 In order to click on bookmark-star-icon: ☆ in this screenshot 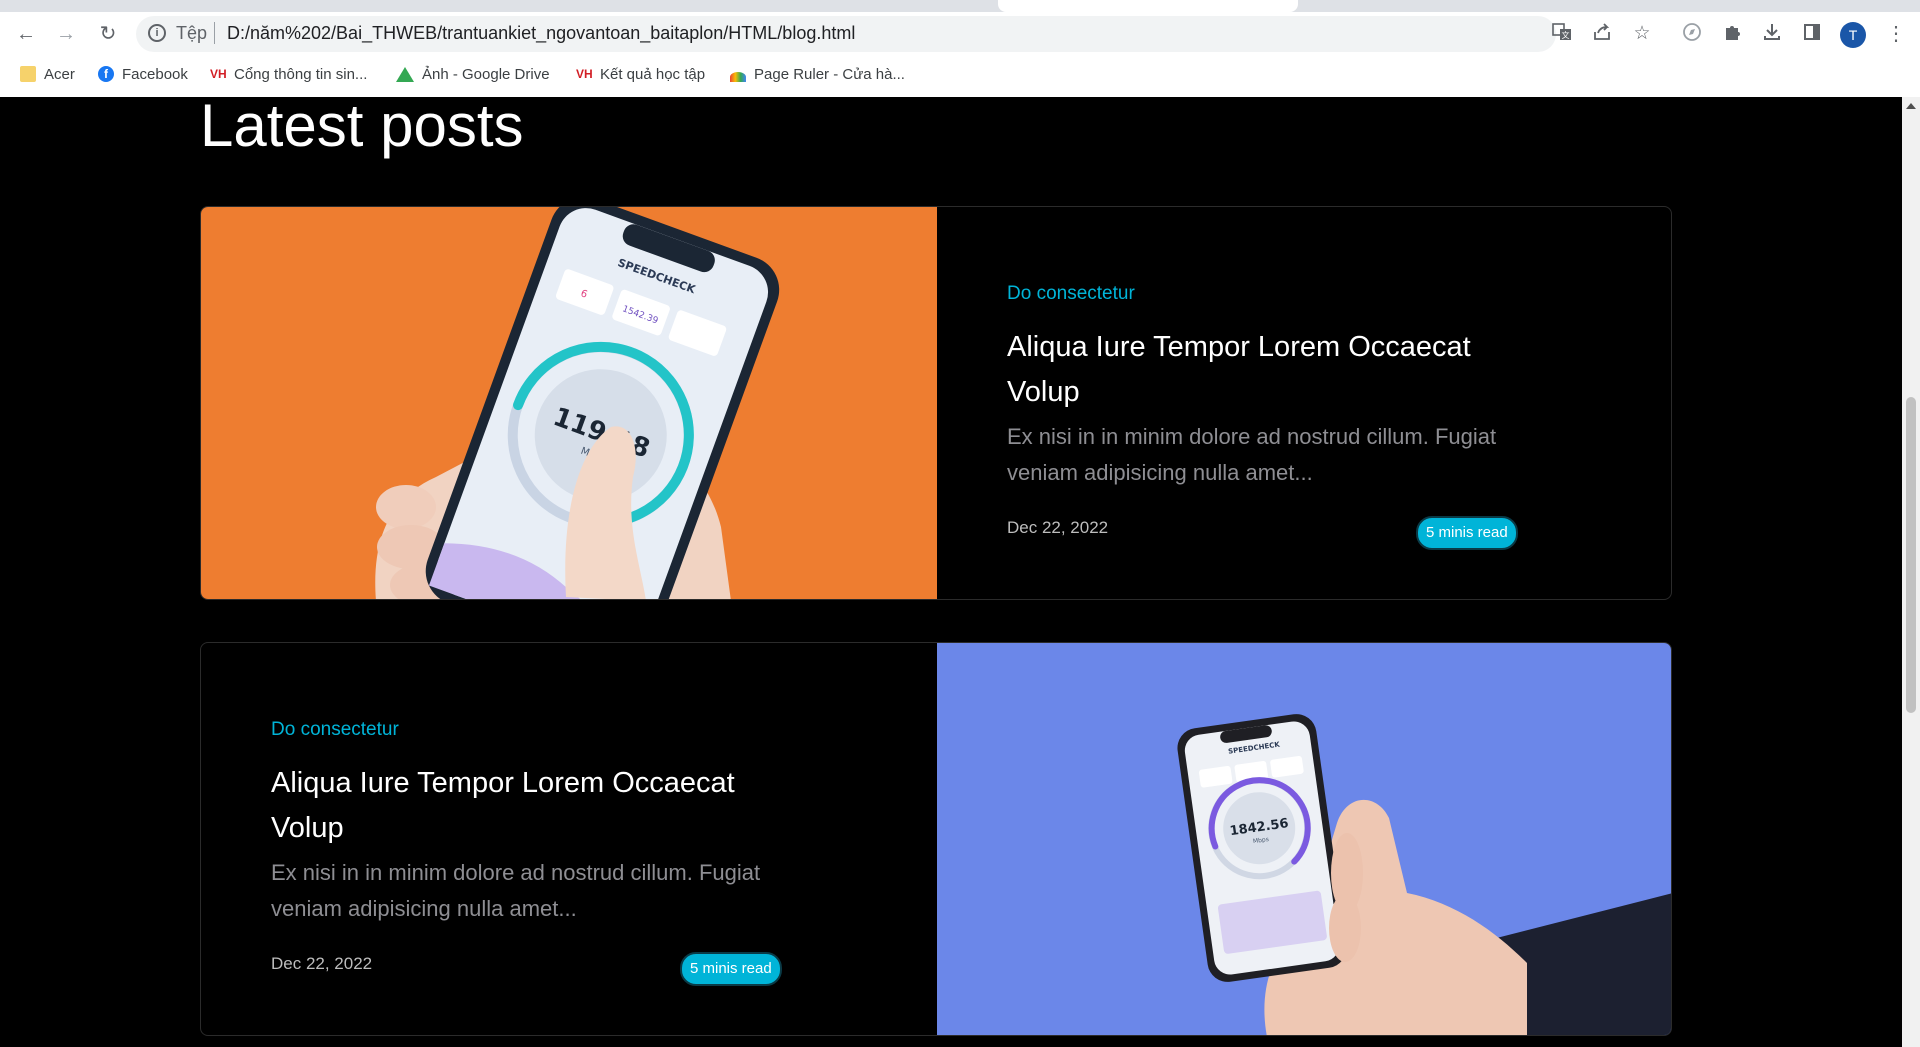, I will do `click(1642, 34)`.